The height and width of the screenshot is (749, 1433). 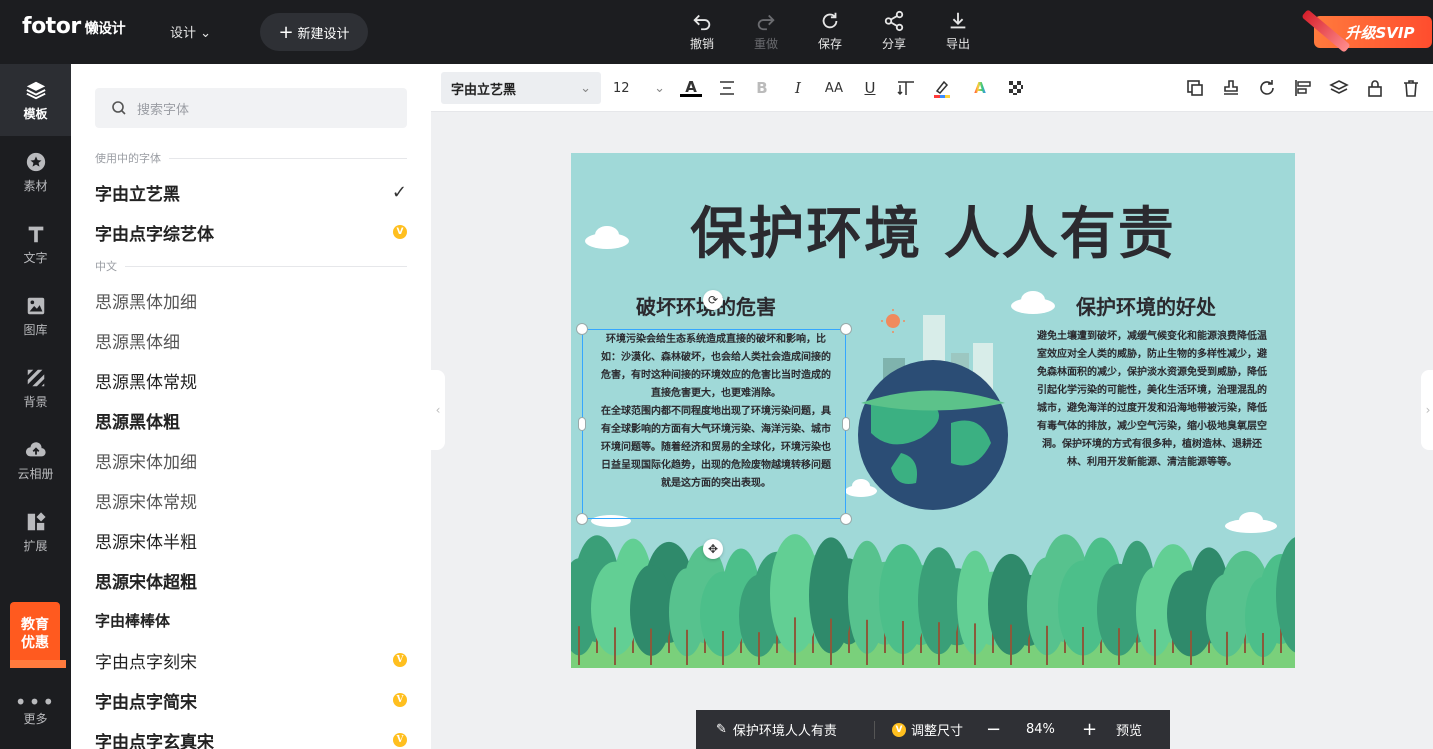 I want to click on layers-icon, so click(x=1339, y=87).